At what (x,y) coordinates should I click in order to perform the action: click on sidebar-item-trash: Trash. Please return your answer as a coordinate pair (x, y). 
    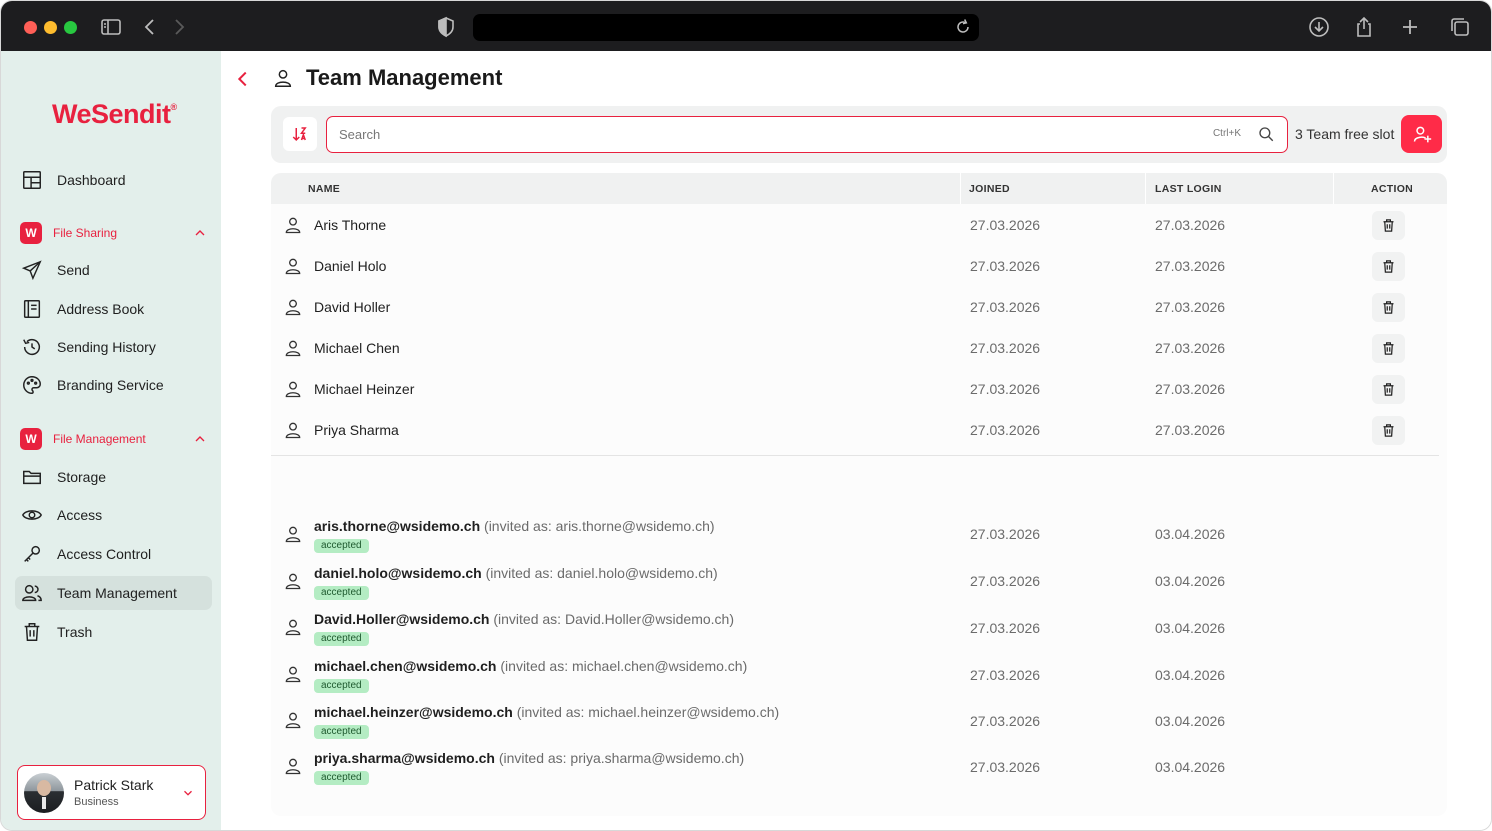
    Looking at the image, I should click on (113, 632).